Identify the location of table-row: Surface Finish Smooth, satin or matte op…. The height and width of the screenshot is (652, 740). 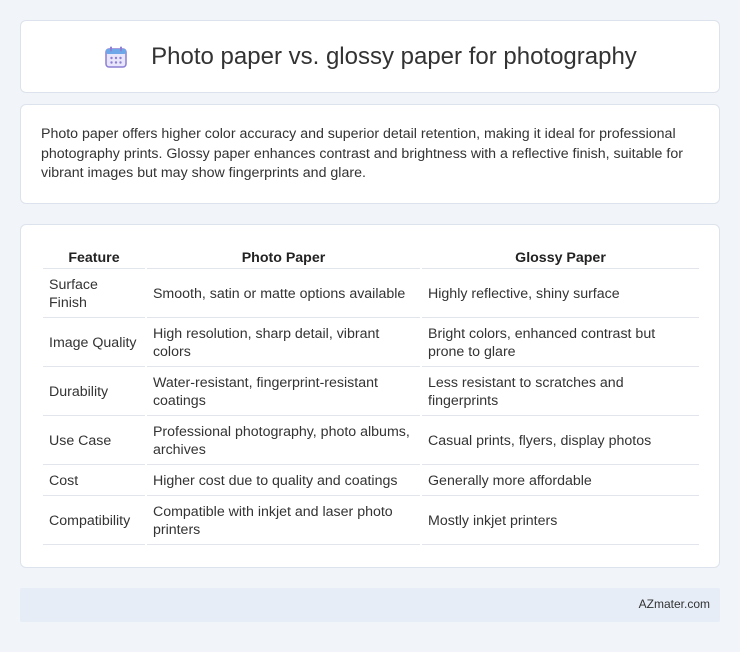
(371, 294).